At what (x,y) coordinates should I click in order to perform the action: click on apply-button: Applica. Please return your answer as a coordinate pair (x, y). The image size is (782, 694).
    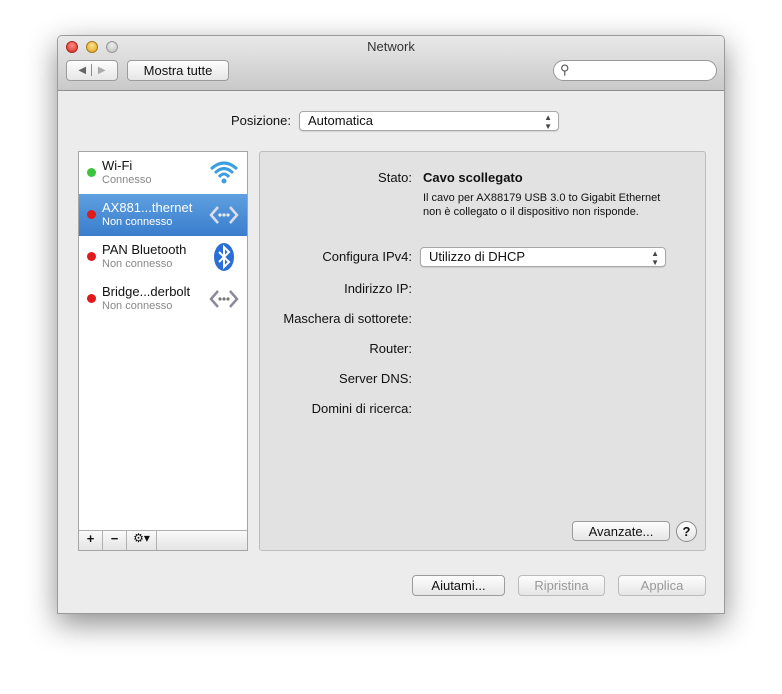
    Looking at the image, I should click on (662, 585).